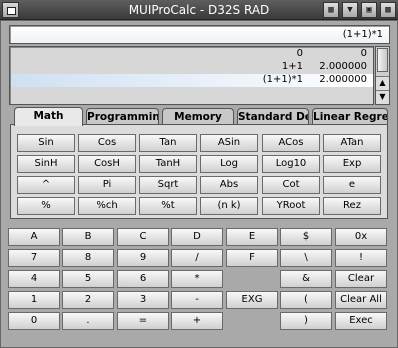 The height and width of the screenshot is (348, 398). What do you see at coordinates (192, 67) in the screenshot?
I see `list-item: 1+1 2.000000` at bounding box center [192, 67].